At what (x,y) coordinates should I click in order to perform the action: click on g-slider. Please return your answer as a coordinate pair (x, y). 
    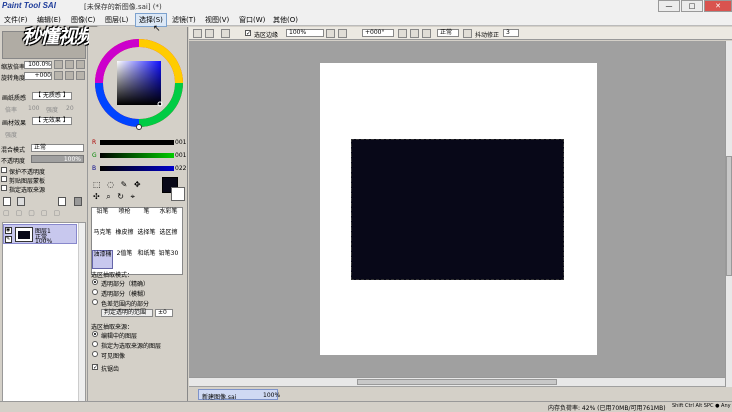
    Looking at the image, I should click on (137, 155).